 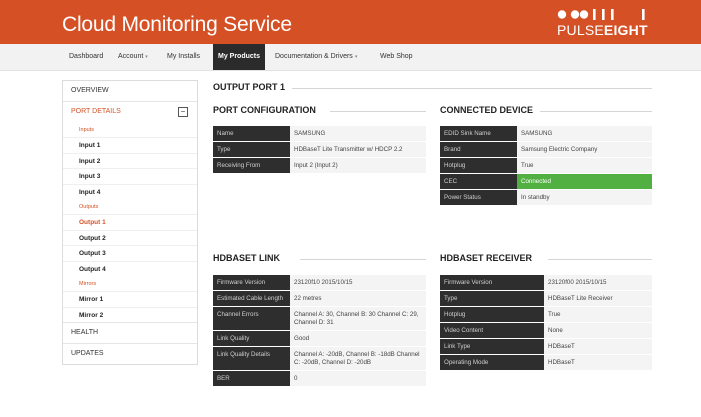 I want to click on sidebar-section-health: HEALTH, so click(x=130, y=333).